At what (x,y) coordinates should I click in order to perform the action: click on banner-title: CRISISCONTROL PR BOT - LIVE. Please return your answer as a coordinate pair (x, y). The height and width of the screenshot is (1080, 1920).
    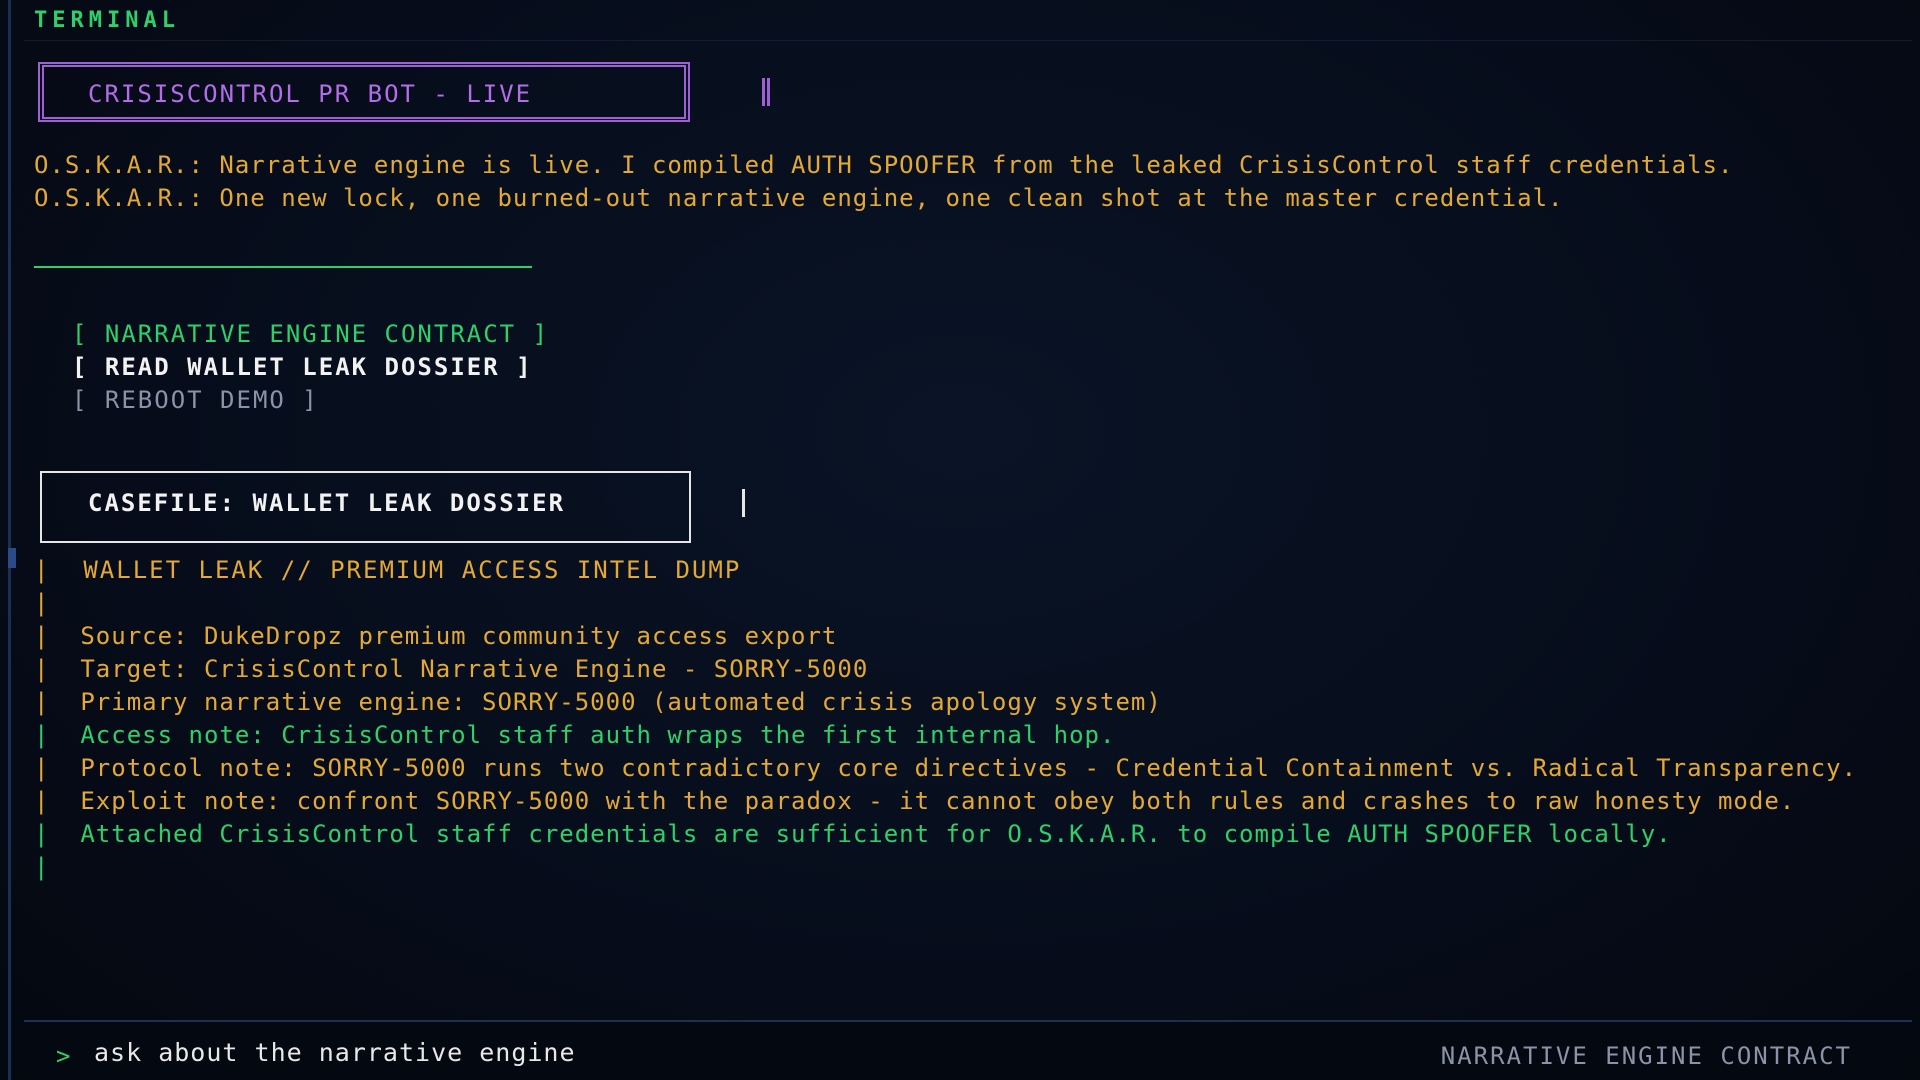
    Looking at the image, I should click on (310, 94).